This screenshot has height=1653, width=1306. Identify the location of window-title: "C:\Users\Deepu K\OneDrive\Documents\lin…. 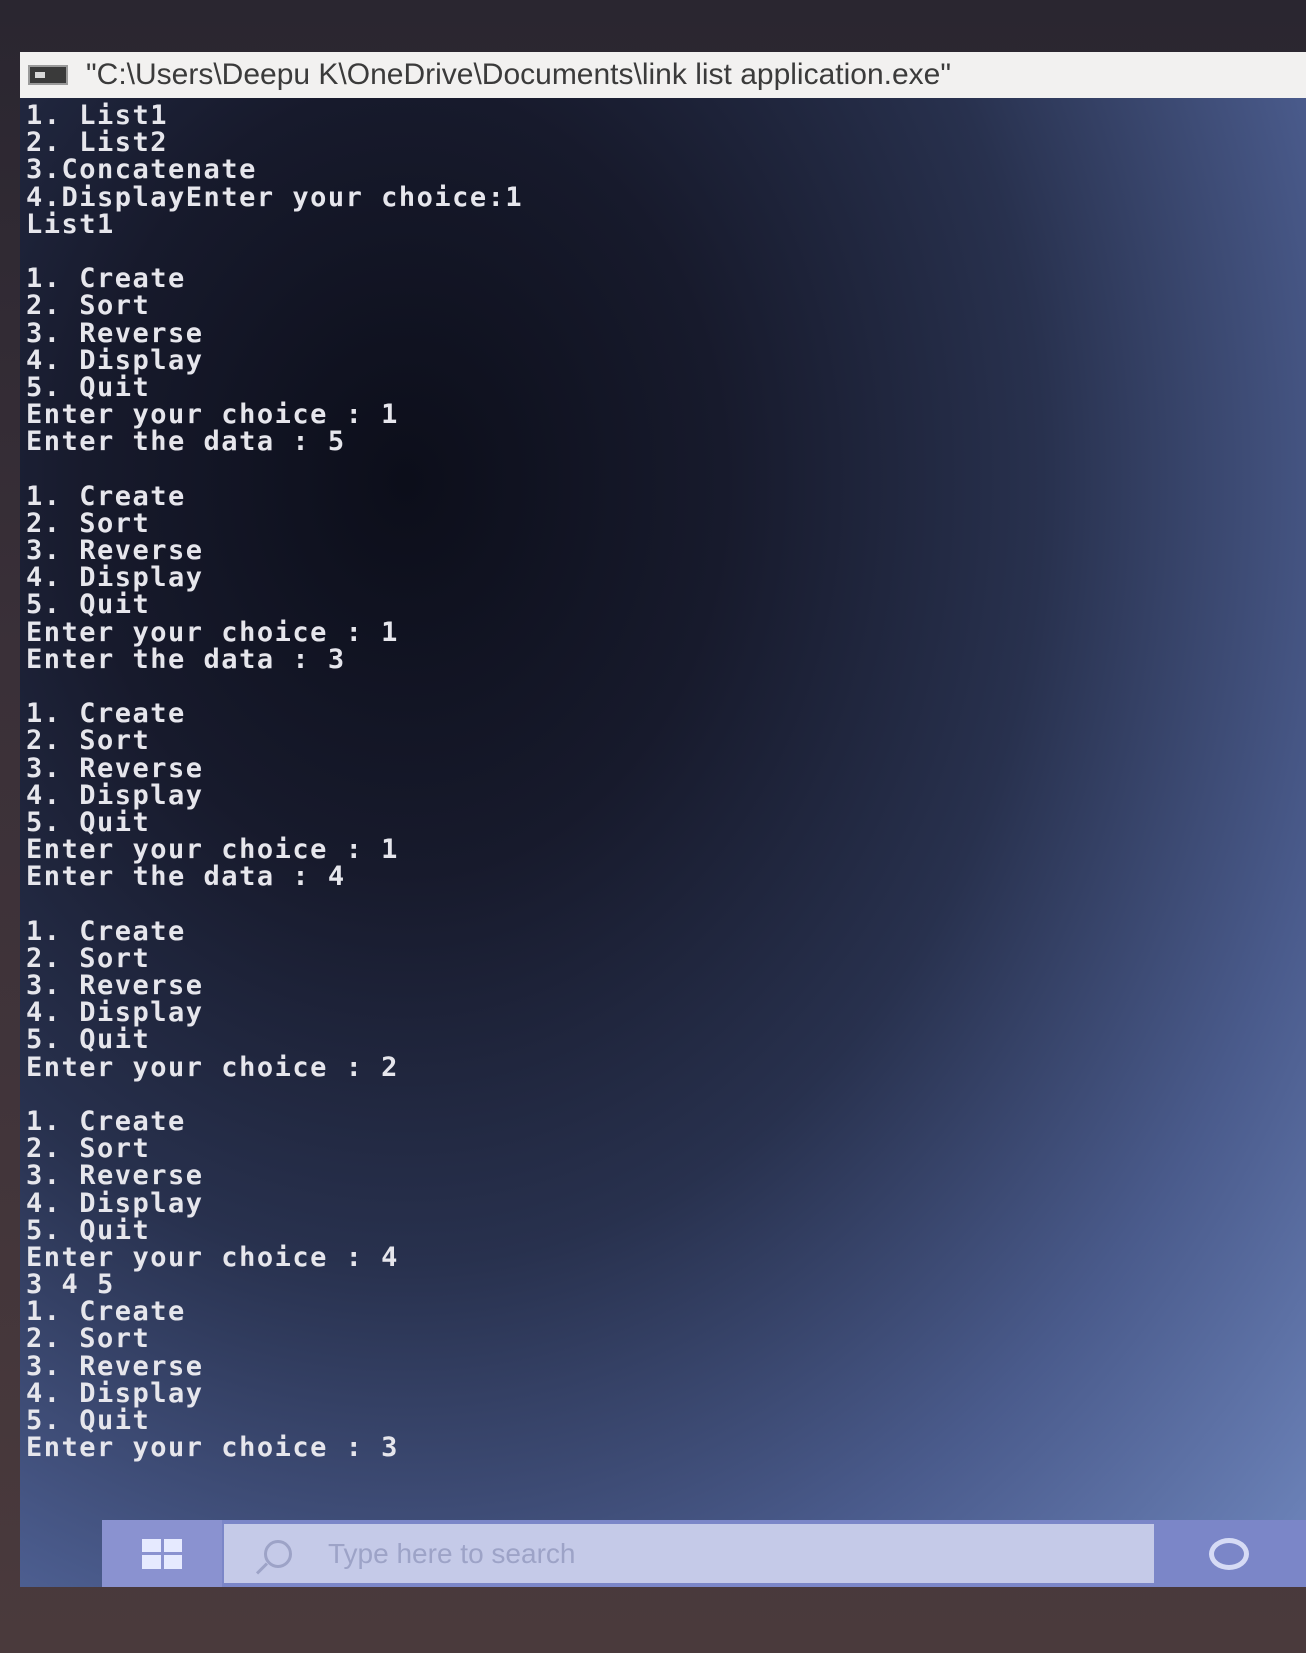
(518, 74).